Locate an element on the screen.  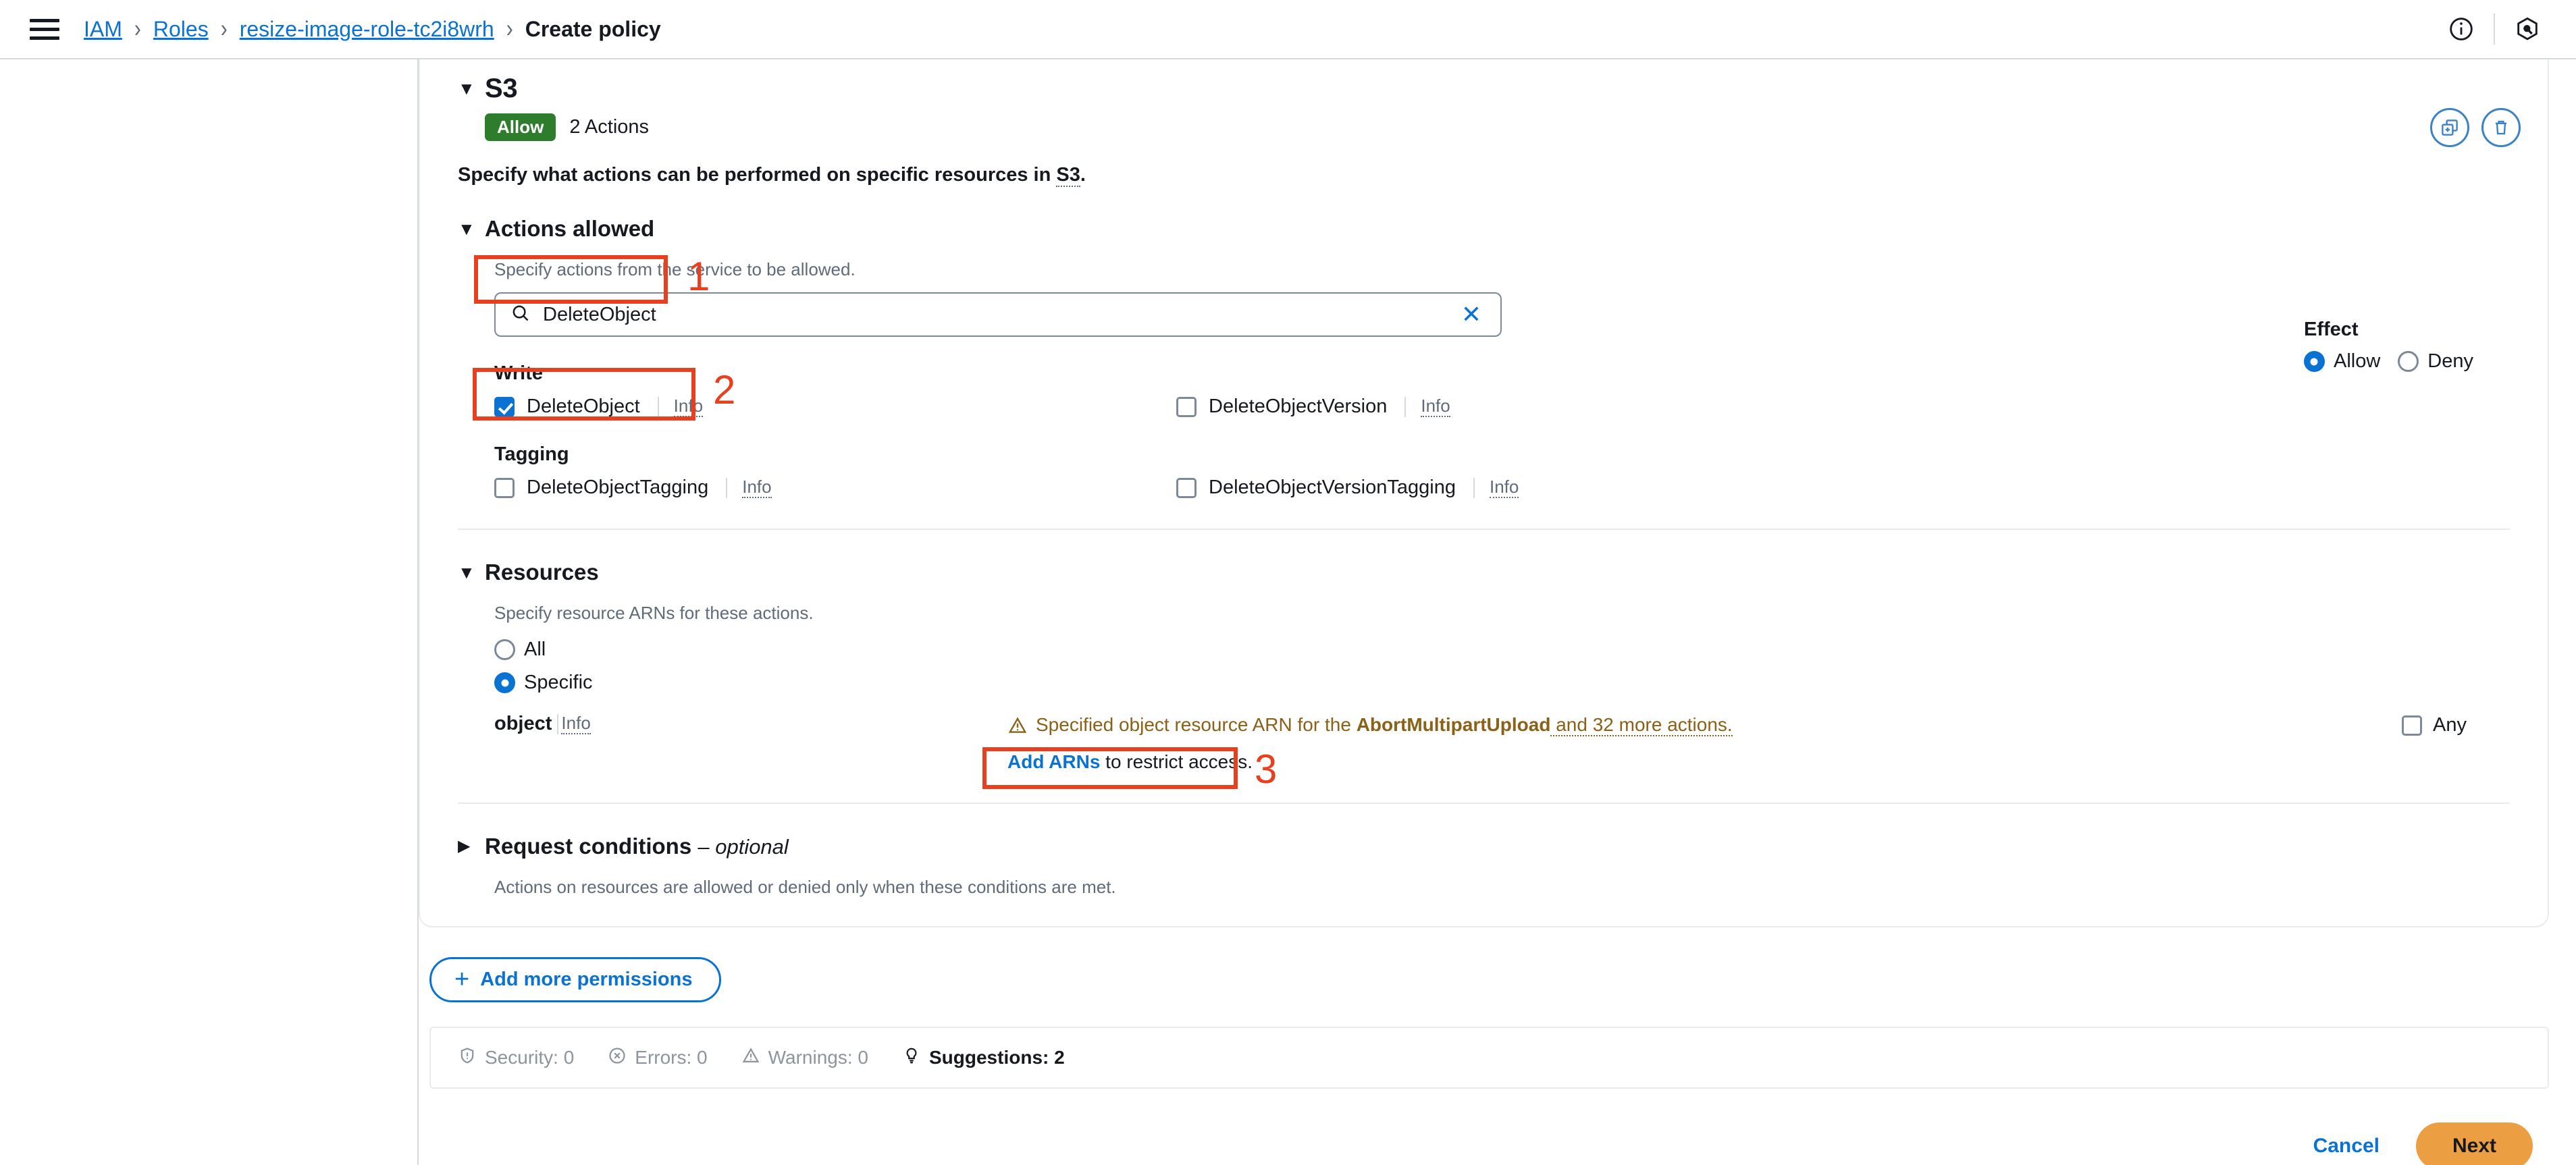
cancel-button: Cancel is located at coordinates (2346, 1144).